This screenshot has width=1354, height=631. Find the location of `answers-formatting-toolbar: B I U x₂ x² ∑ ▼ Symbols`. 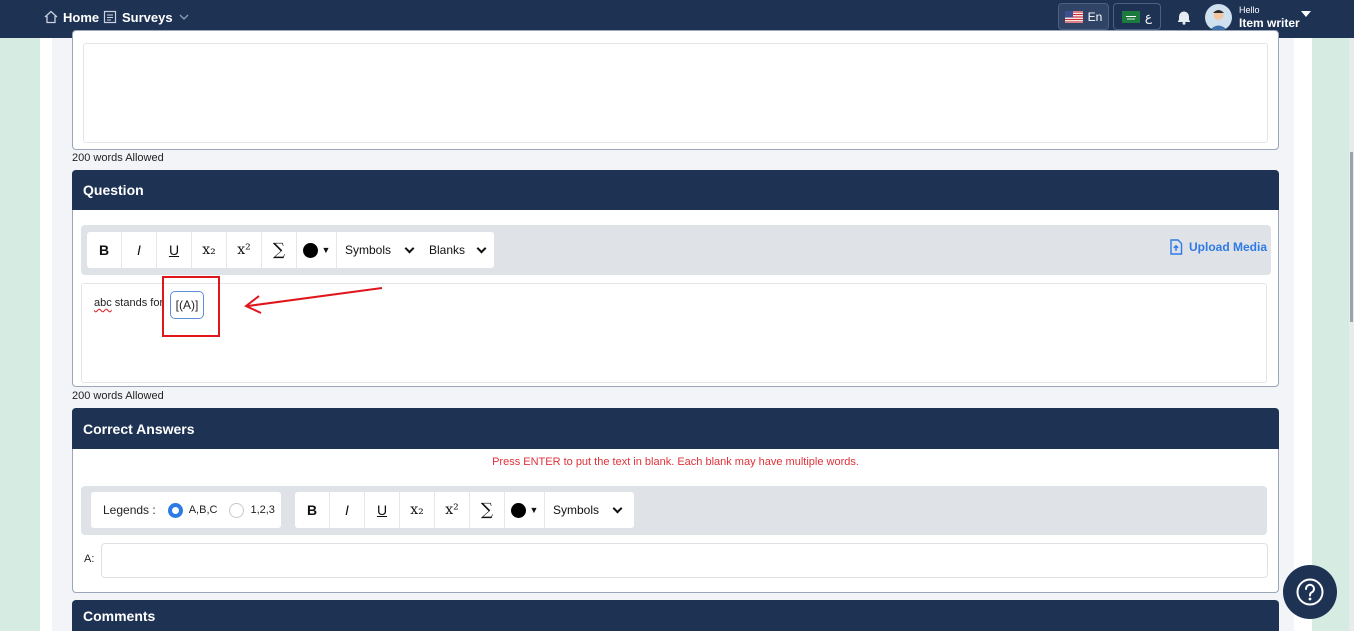

answers-formatting-toolbar: B I U x₂ x² ∑ ▼ Symbols is located at coordinates (464, 510).